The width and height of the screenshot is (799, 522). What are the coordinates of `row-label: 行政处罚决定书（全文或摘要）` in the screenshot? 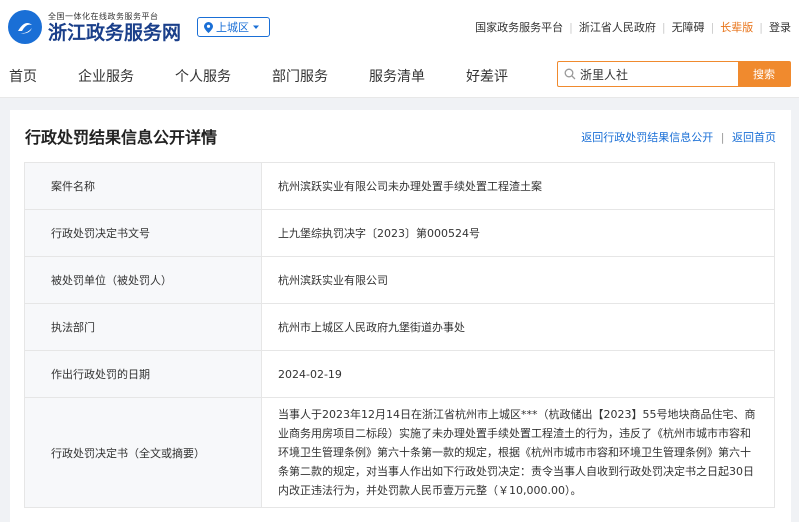 It's located at (143, 452).